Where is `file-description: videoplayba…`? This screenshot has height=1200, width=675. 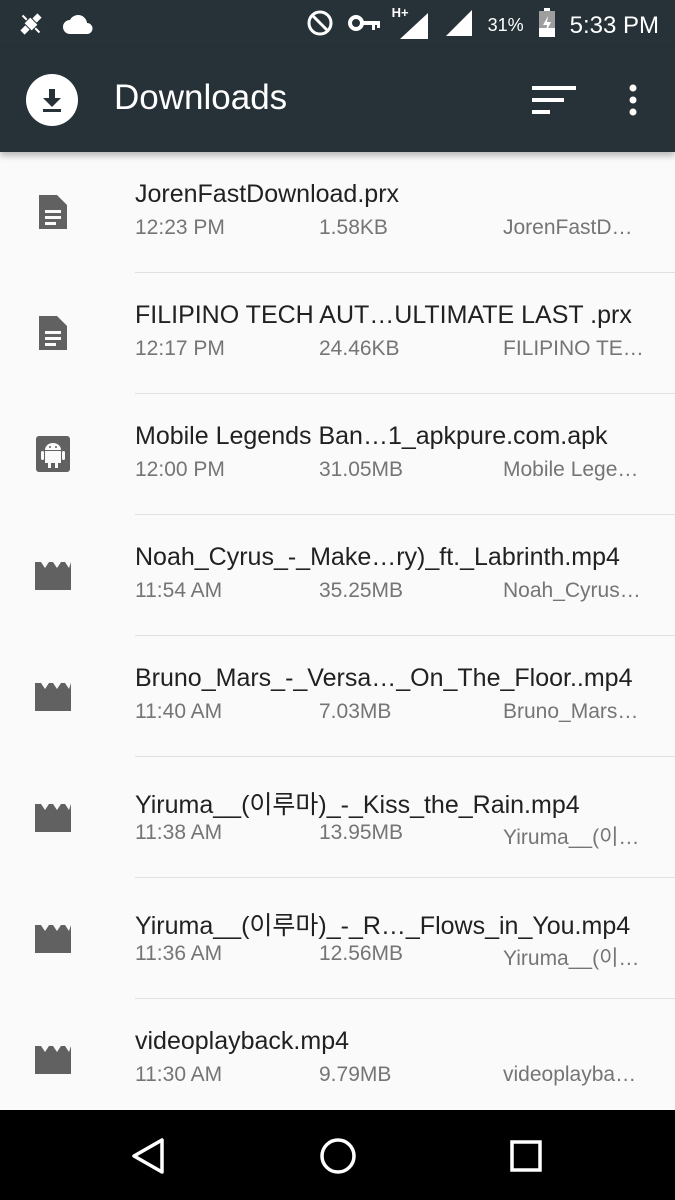
file-description: videoplayba… is located at coordinates (570, 1074).